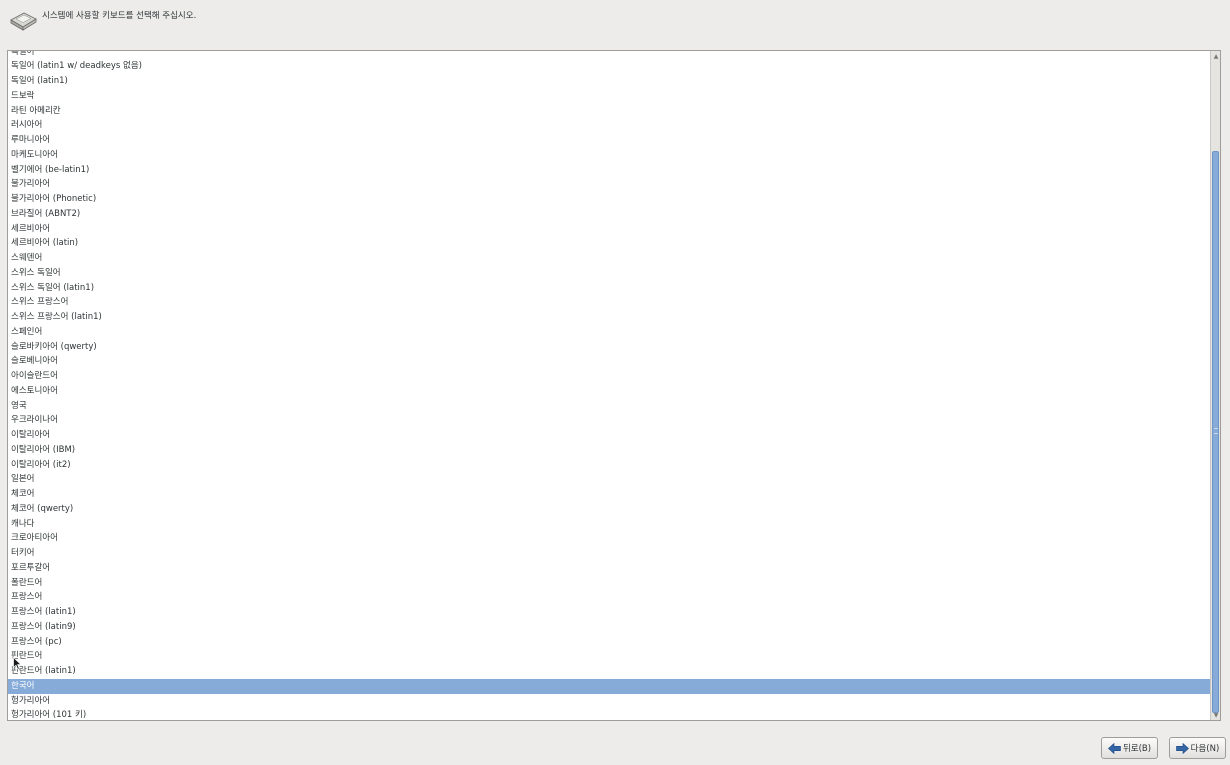 The width and height of the screenshot is (1230, 765). Describe the element at coordinates (609, 656) in the screenshot. I see `list-item: 핀란드어` at that location.